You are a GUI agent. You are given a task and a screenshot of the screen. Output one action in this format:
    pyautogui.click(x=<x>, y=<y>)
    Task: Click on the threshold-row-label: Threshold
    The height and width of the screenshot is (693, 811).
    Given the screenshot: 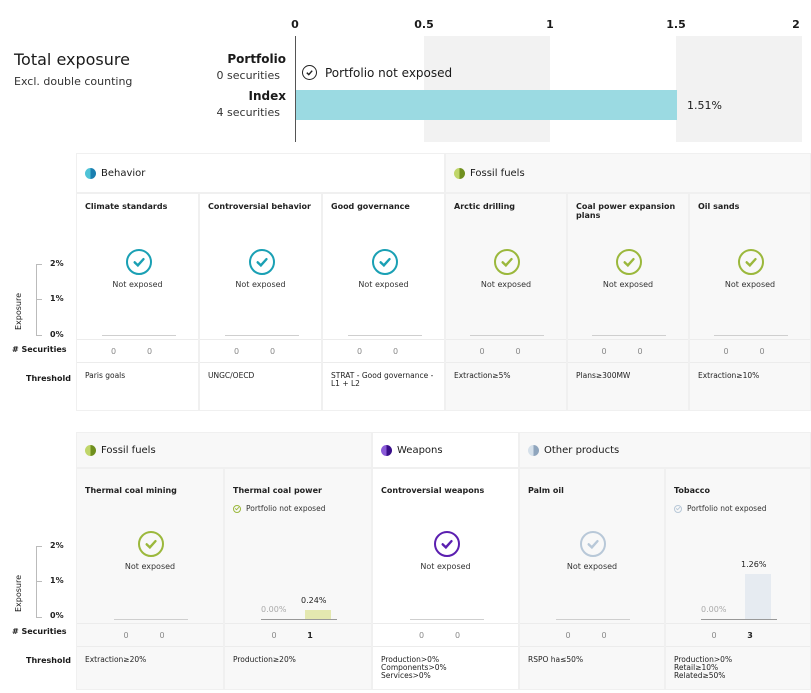 What is the action you would take?
    pyautogui.click(x=48, y=378)
    